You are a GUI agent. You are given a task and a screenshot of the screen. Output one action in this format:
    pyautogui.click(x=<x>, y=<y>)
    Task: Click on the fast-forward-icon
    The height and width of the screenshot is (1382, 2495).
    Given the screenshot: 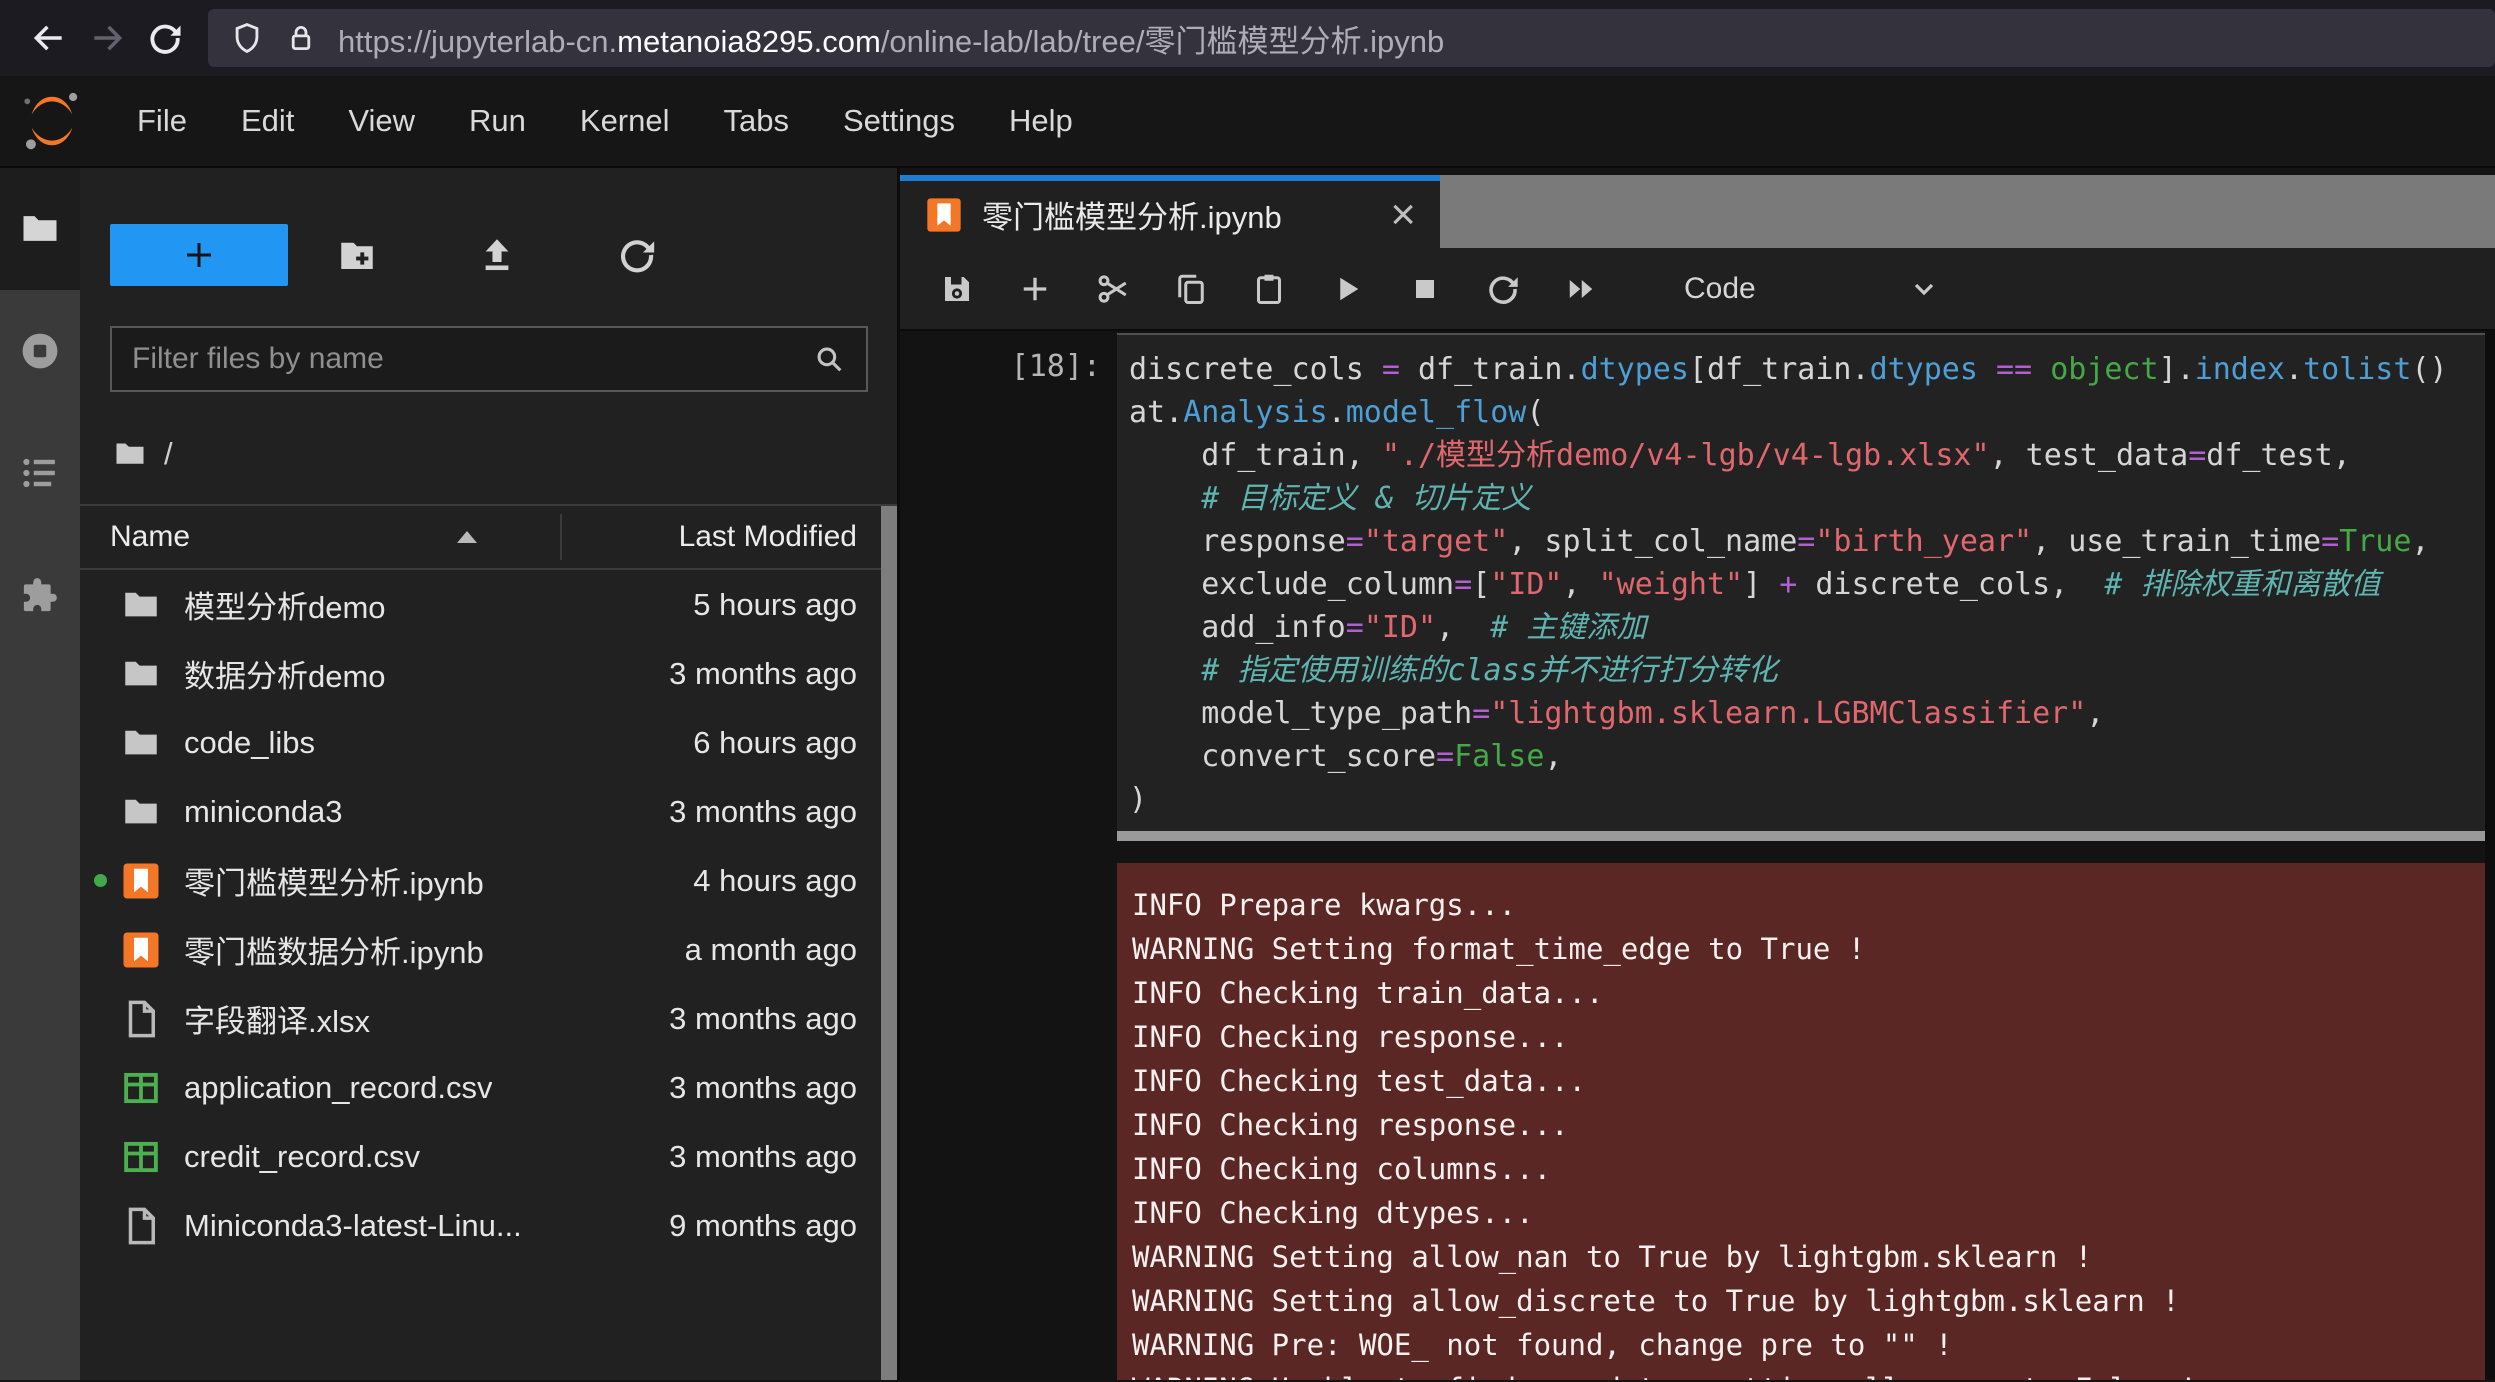 What is the action you would take?
    pyautogui.click(x=1581, y=288)
    